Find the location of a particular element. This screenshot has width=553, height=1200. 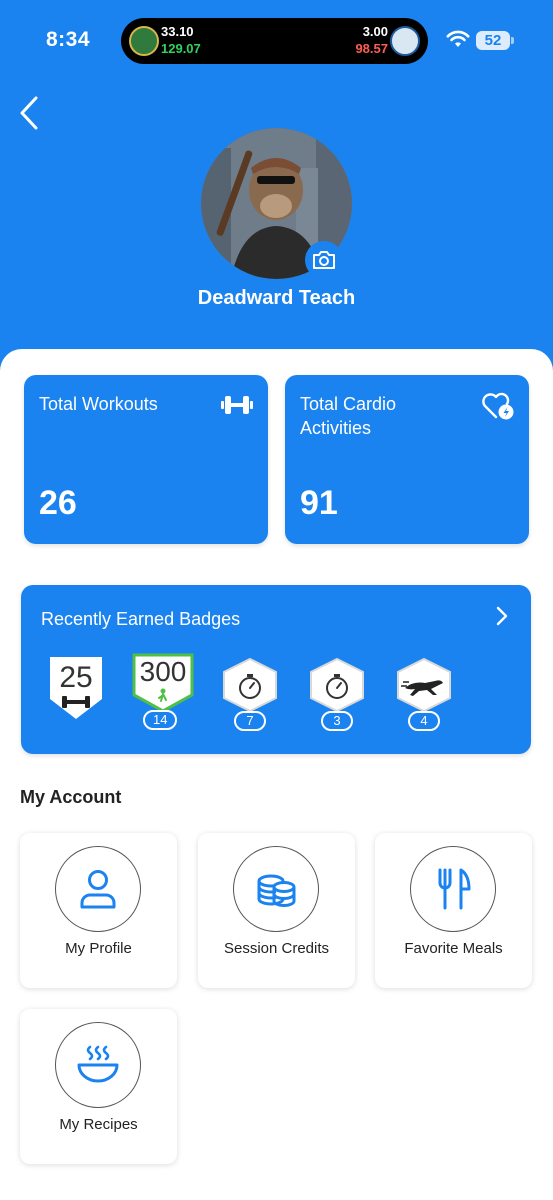

badge-cheetah-4-count: 4 is located at coordinates (424, 721).